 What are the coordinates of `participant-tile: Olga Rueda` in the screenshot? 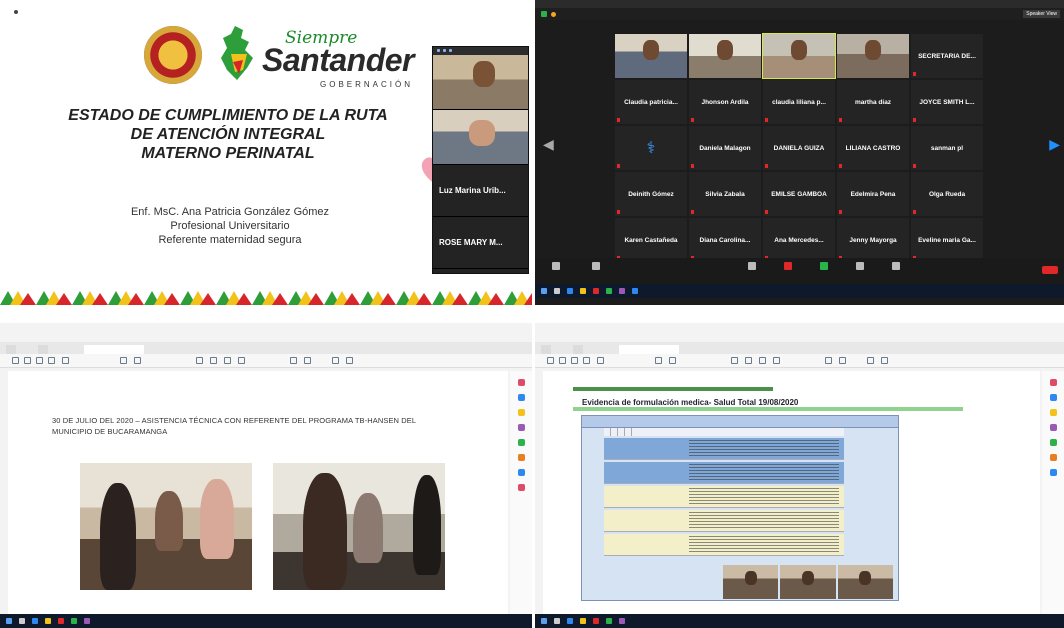 It's located at (947, 194).